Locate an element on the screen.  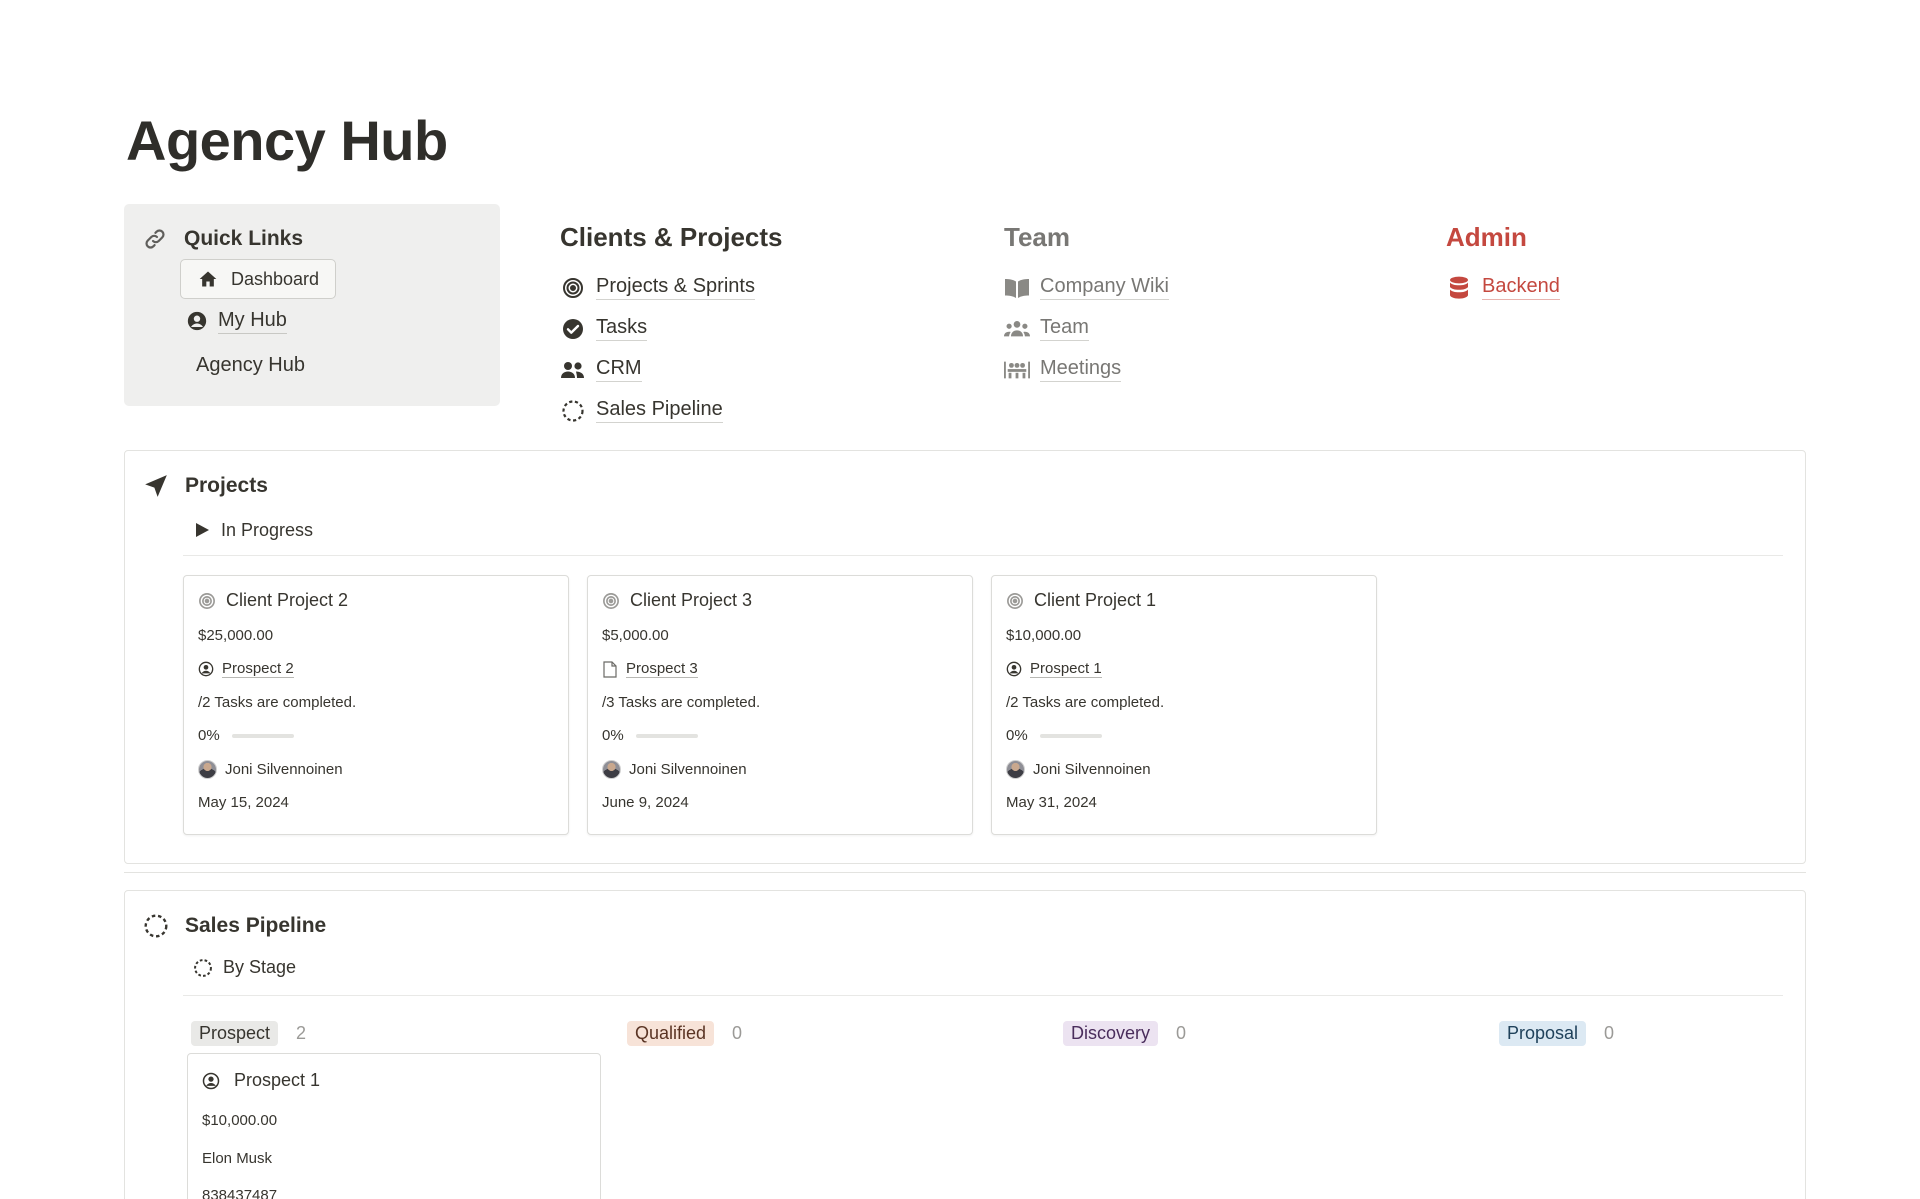
people-icon is located at coordinates (573, 370).